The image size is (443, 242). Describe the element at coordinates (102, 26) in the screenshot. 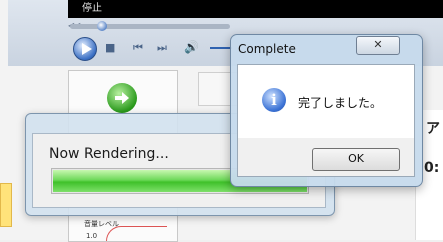

I see `seek-thumb` at that location.